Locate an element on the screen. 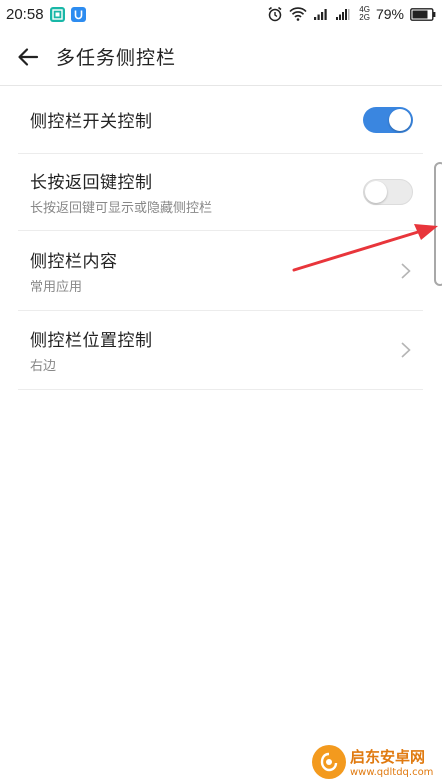 The height and width of the screenshot is (784, 442). app-u-icon is located at coordinates (78, 14).